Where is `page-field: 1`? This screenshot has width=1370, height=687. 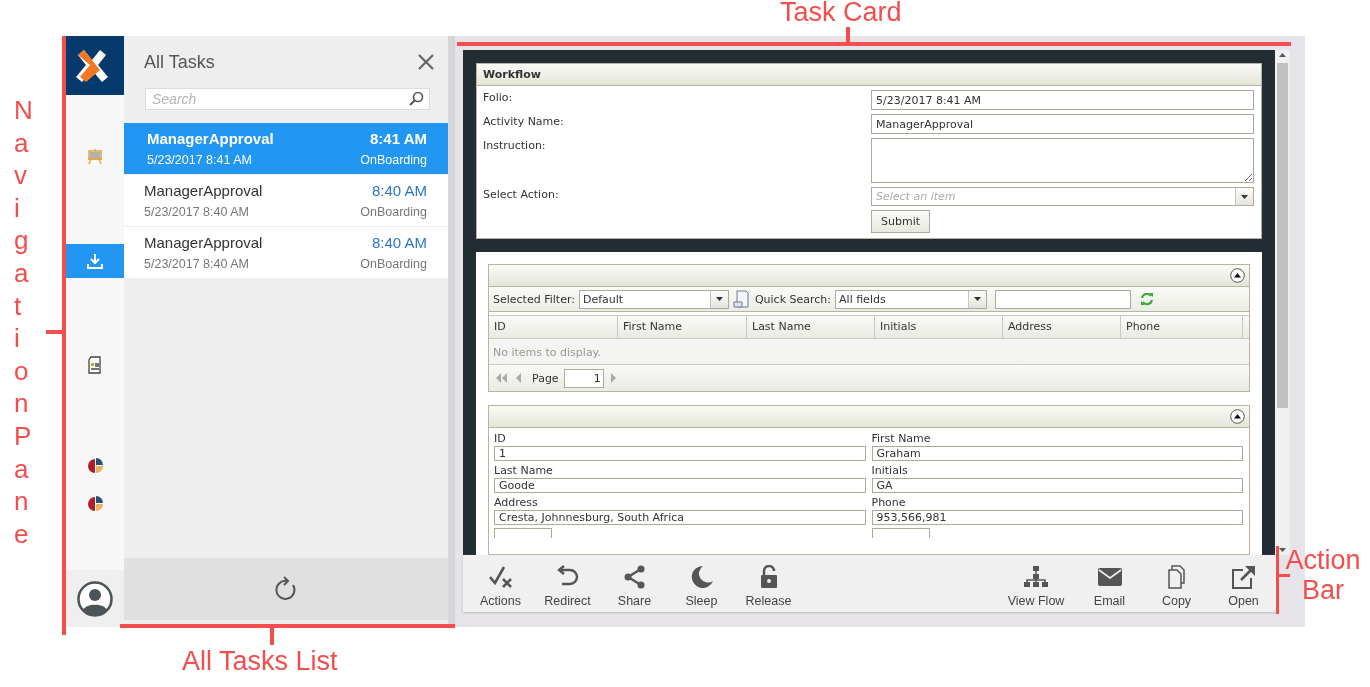 page-field: 1 is located at coordinates (583, 378).